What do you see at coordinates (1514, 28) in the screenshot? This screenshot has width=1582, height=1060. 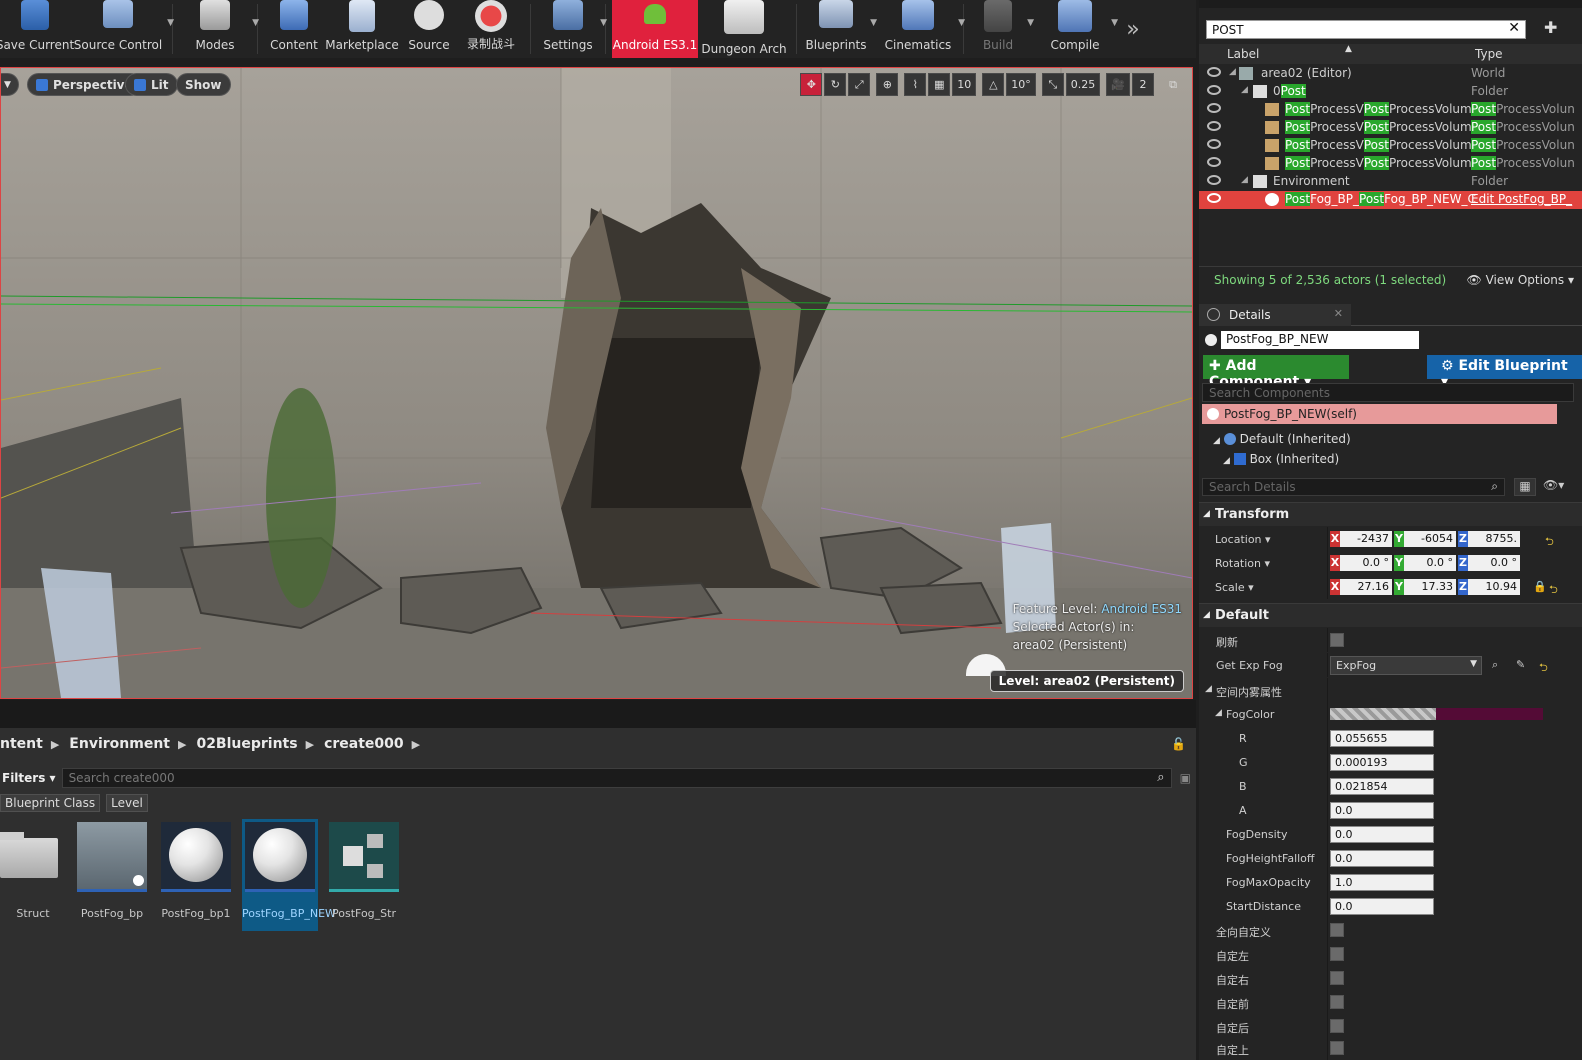 I see `clear-search-icon: ✕` at bounding box center [1514, 28].